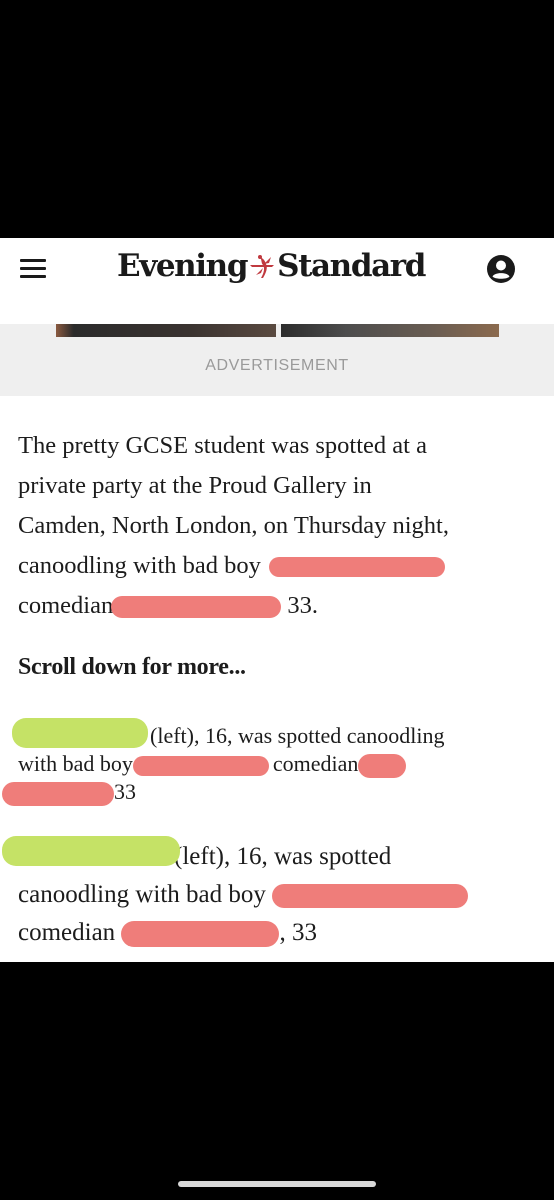  I want to click on caption-line: comedian , 33, so click(278, 933).